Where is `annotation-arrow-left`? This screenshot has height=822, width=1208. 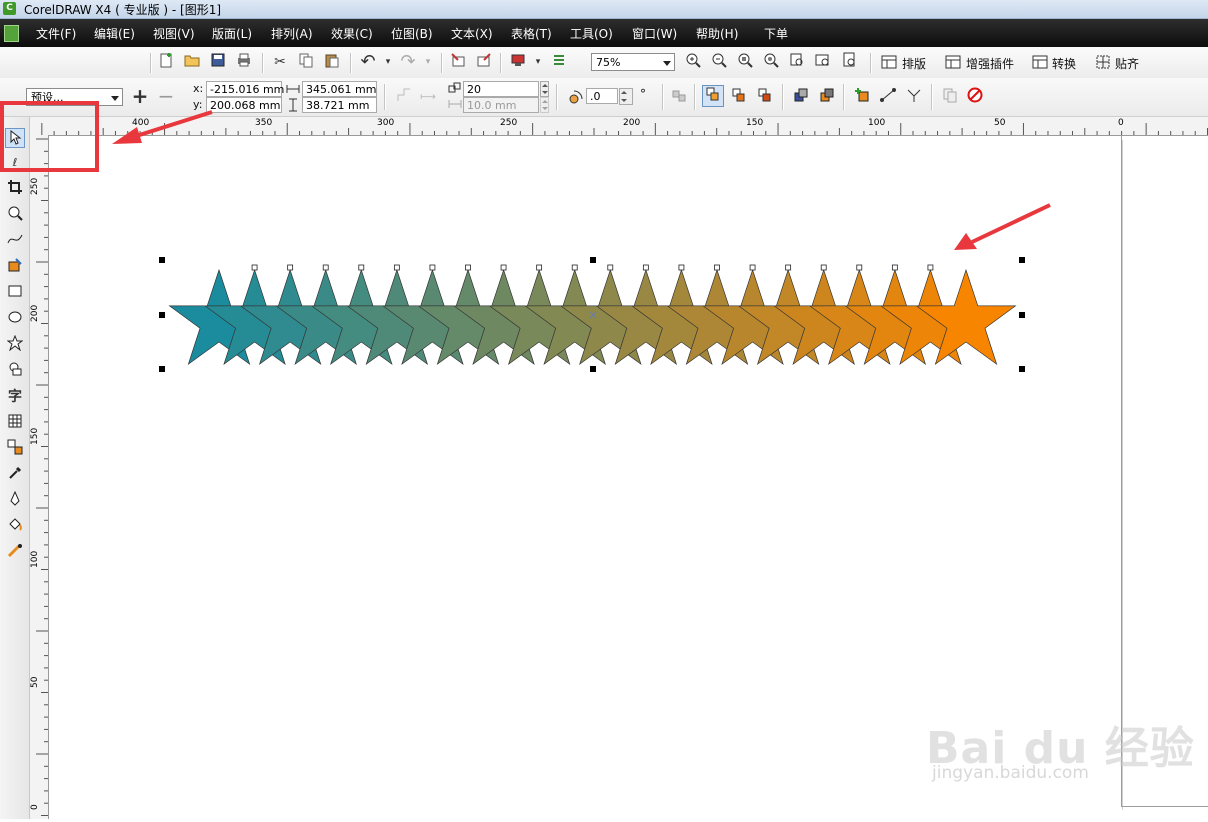
annotation-arrow-left is located at coordinates (162, 127).